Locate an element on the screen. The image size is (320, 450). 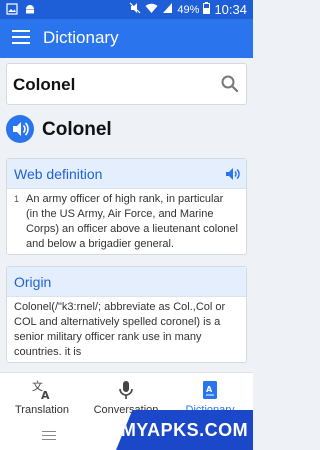
entry-header: Colonel is located at coordinates (126, 131).